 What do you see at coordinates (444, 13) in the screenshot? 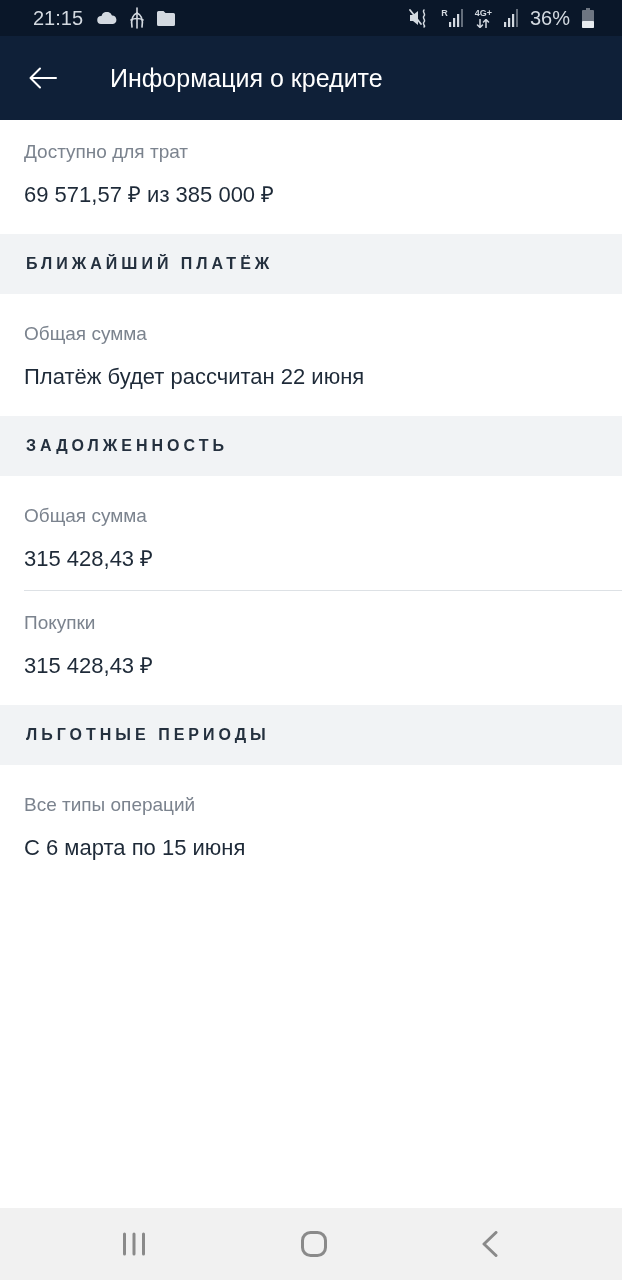
I see `roaming-mark: R` at bounding box center [444, 13].